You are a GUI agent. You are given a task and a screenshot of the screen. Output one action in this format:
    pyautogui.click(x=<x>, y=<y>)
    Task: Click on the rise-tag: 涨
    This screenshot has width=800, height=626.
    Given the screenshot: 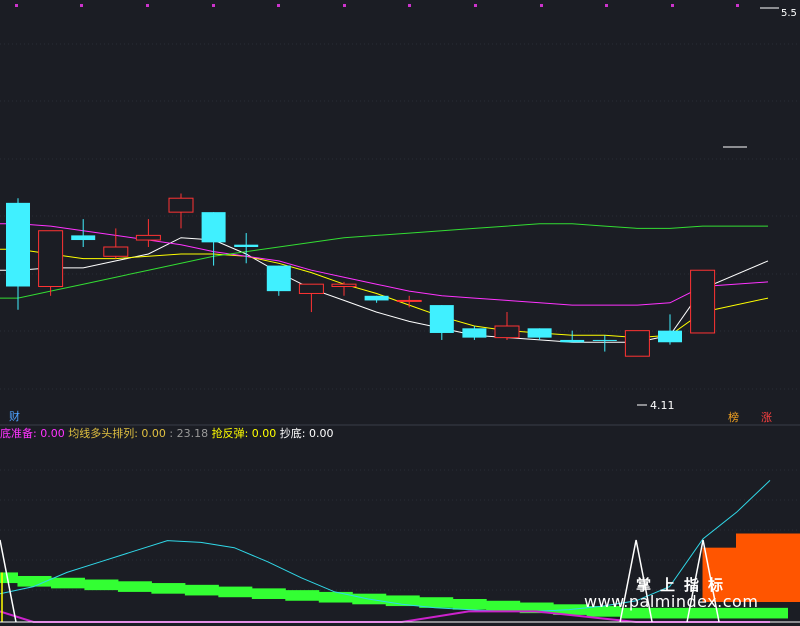 What is the action you would take?
    pyautogui.click(x=766, y=417)
    